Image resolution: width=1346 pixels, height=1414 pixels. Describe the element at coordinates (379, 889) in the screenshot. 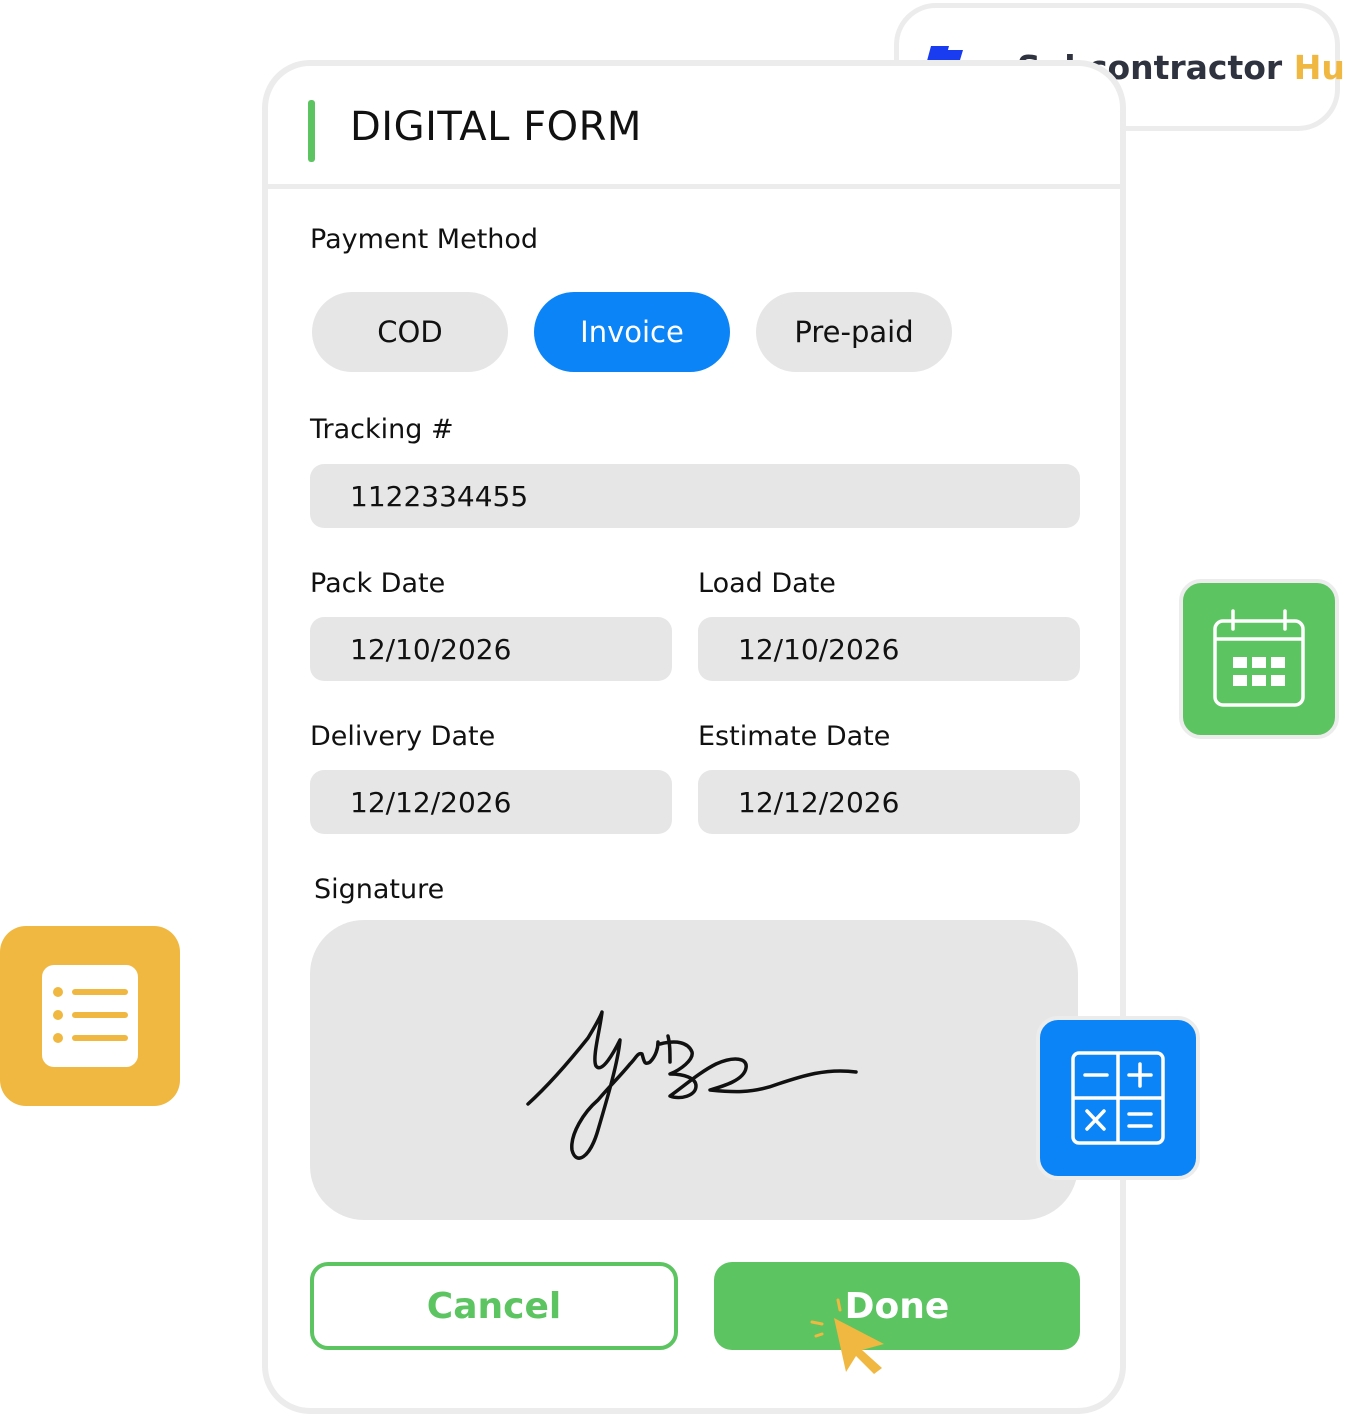

I see `signature-label: Signature` at that location.